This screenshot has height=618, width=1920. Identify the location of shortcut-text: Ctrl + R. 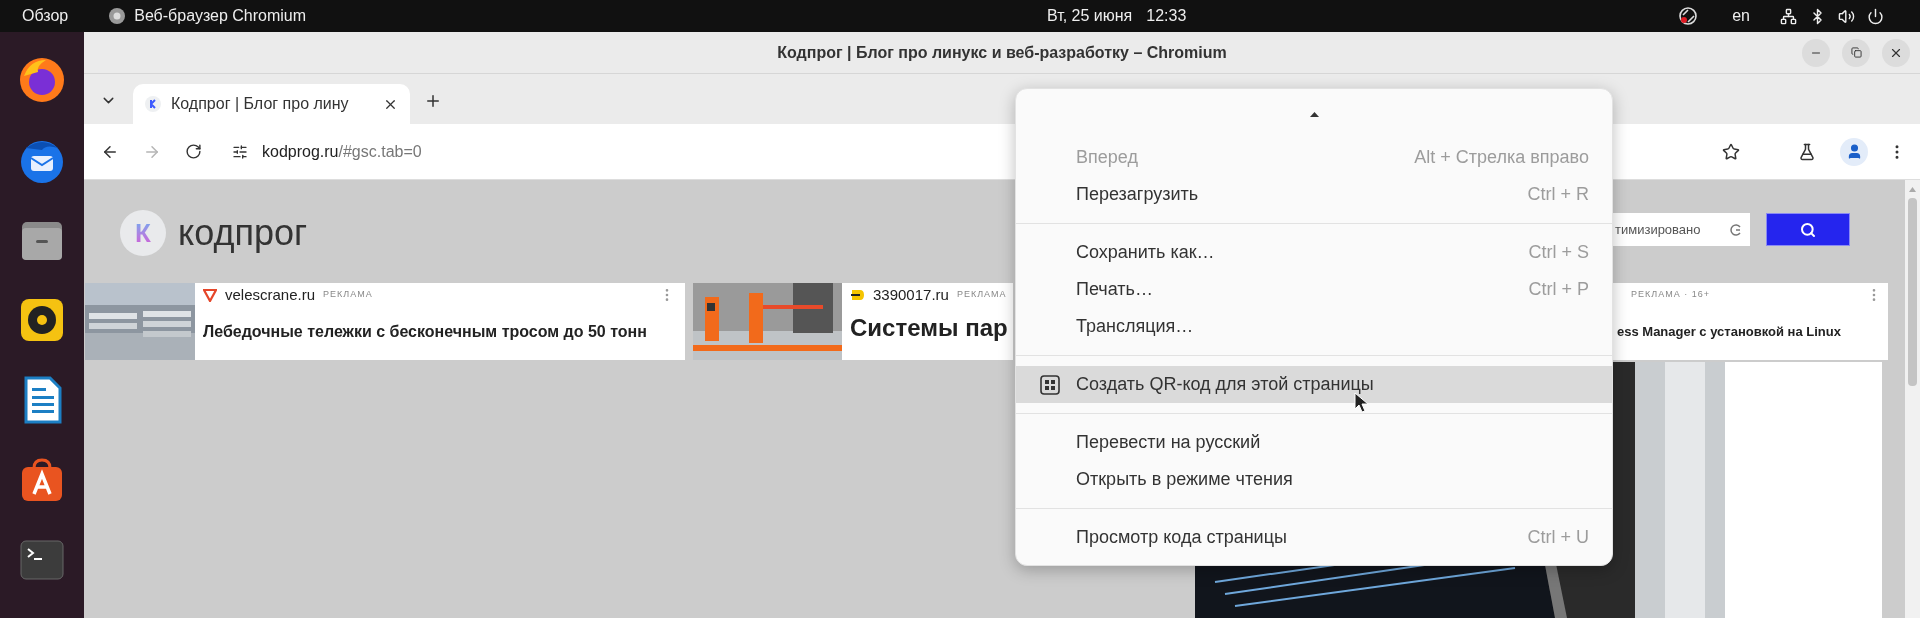
(1558, 194).